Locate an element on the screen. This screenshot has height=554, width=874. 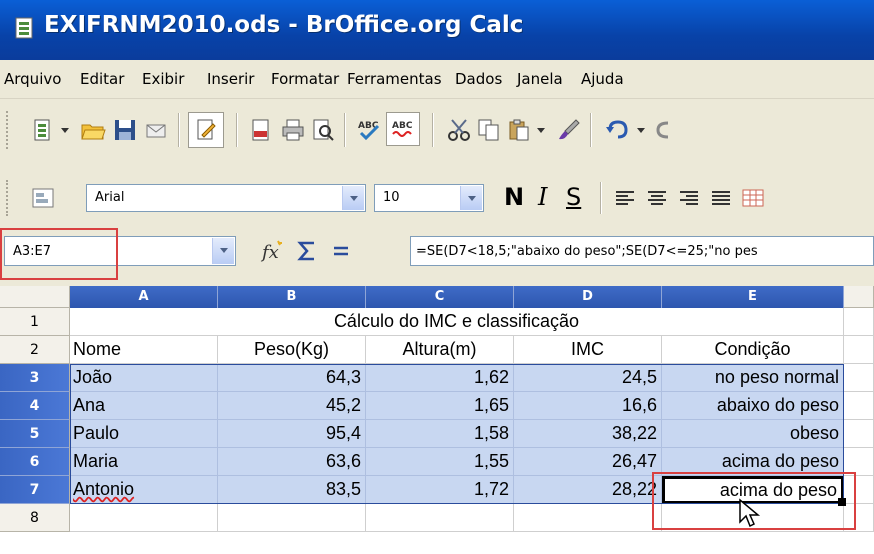
menu-ferramentas: Ferramentas is located at coordinates (394, 79).